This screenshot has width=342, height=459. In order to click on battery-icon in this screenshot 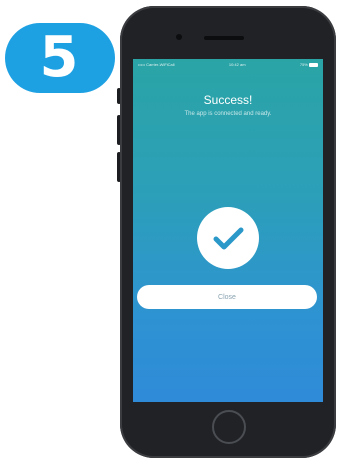, I will do `click(313, 64)`.